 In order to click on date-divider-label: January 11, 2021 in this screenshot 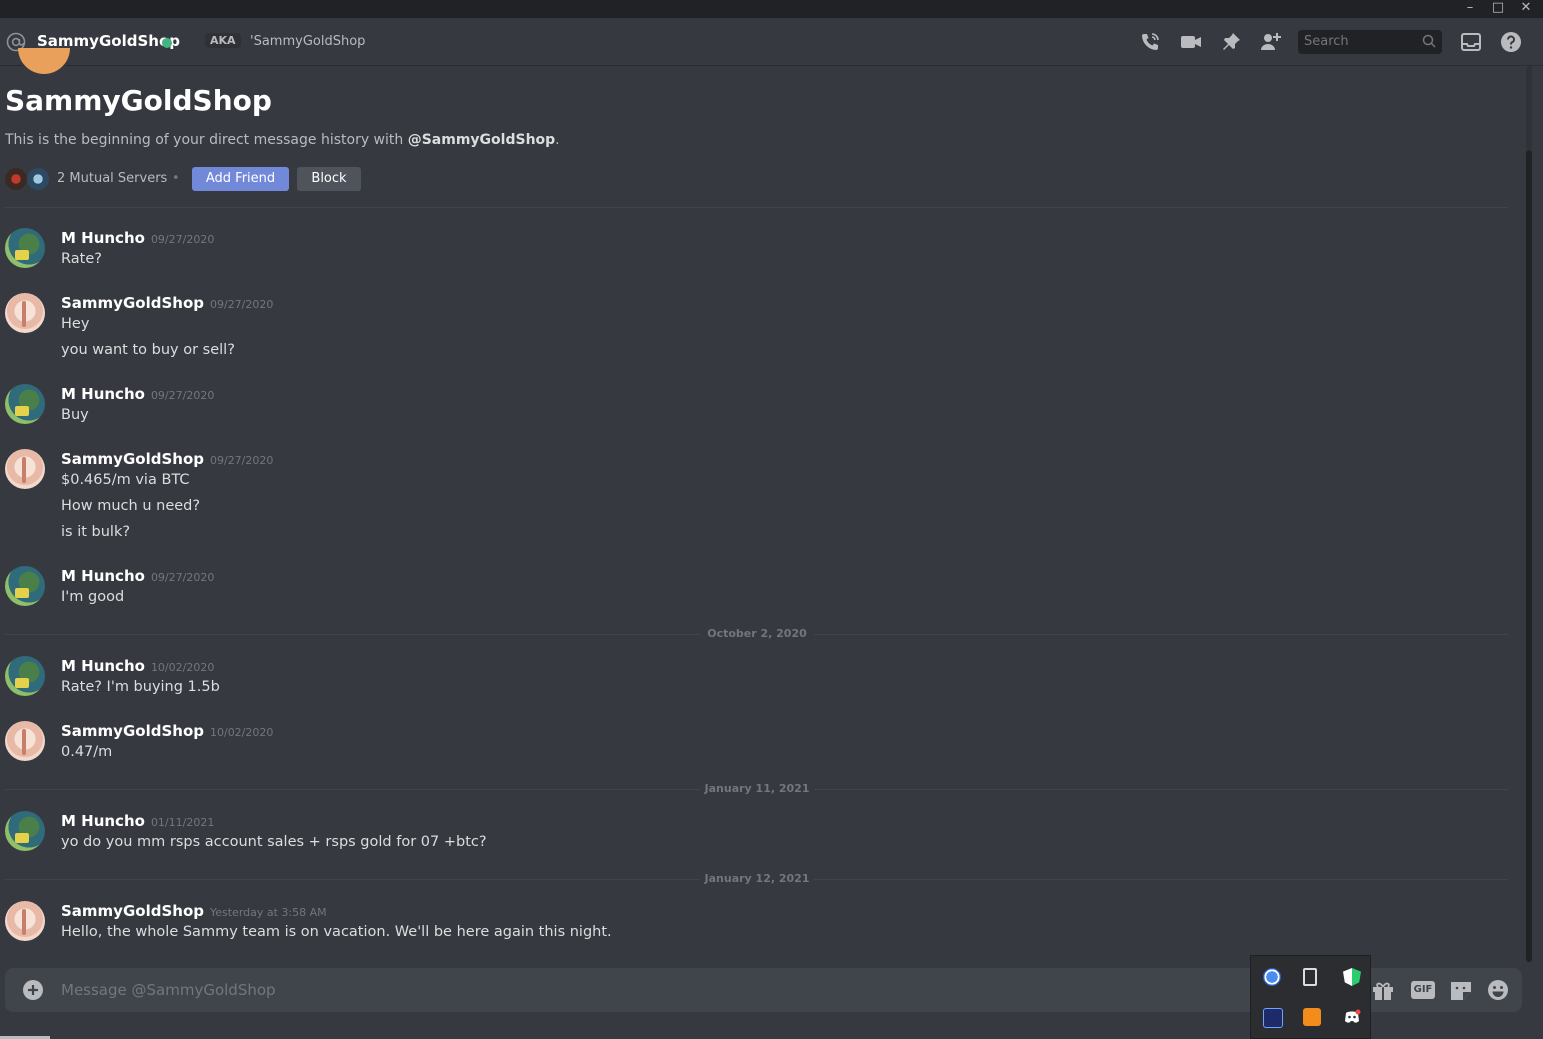, I will do `click(757, 788)`.